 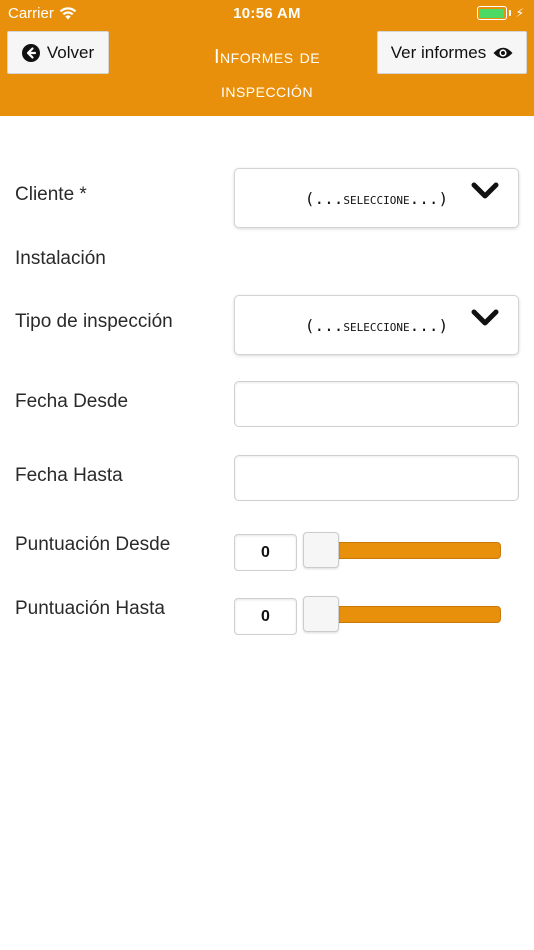 What do you see at coordinates (503, 52) in the screenshot?
I see `eye-icon` at bounding box center [503, 52].